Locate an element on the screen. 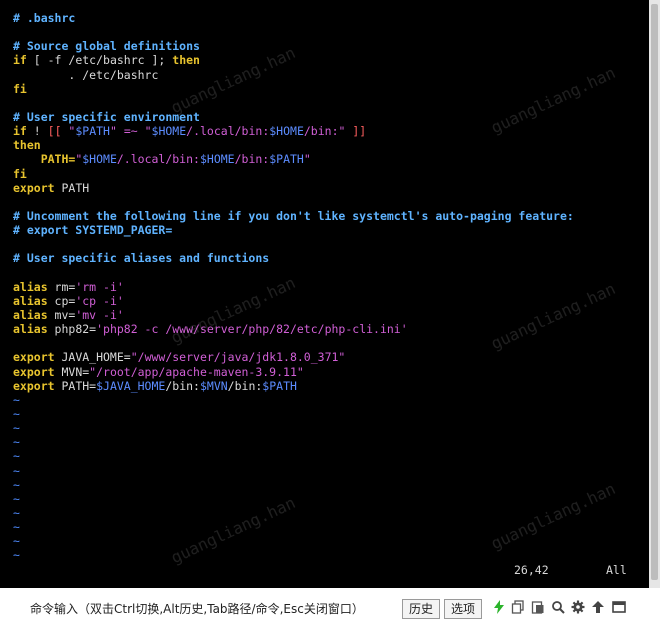  code-line: # export SYSTEMD_PAGER= is located at coordinates (293, 230).